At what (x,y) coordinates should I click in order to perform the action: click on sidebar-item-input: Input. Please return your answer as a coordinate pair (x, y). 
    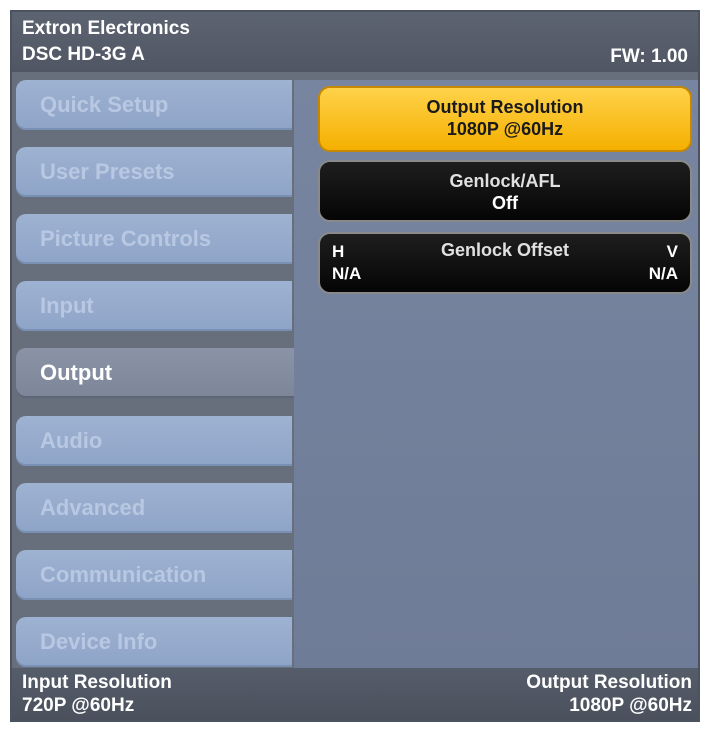
    Looking at the image, I should click on (154, 306).